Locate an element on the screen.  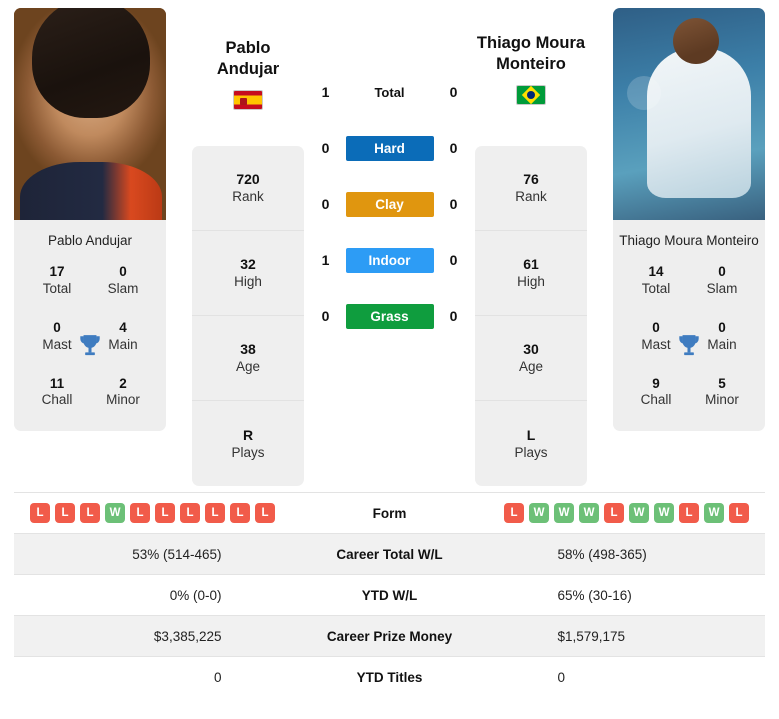
right-form-badge-4: L is located at coordinates (614, 513).